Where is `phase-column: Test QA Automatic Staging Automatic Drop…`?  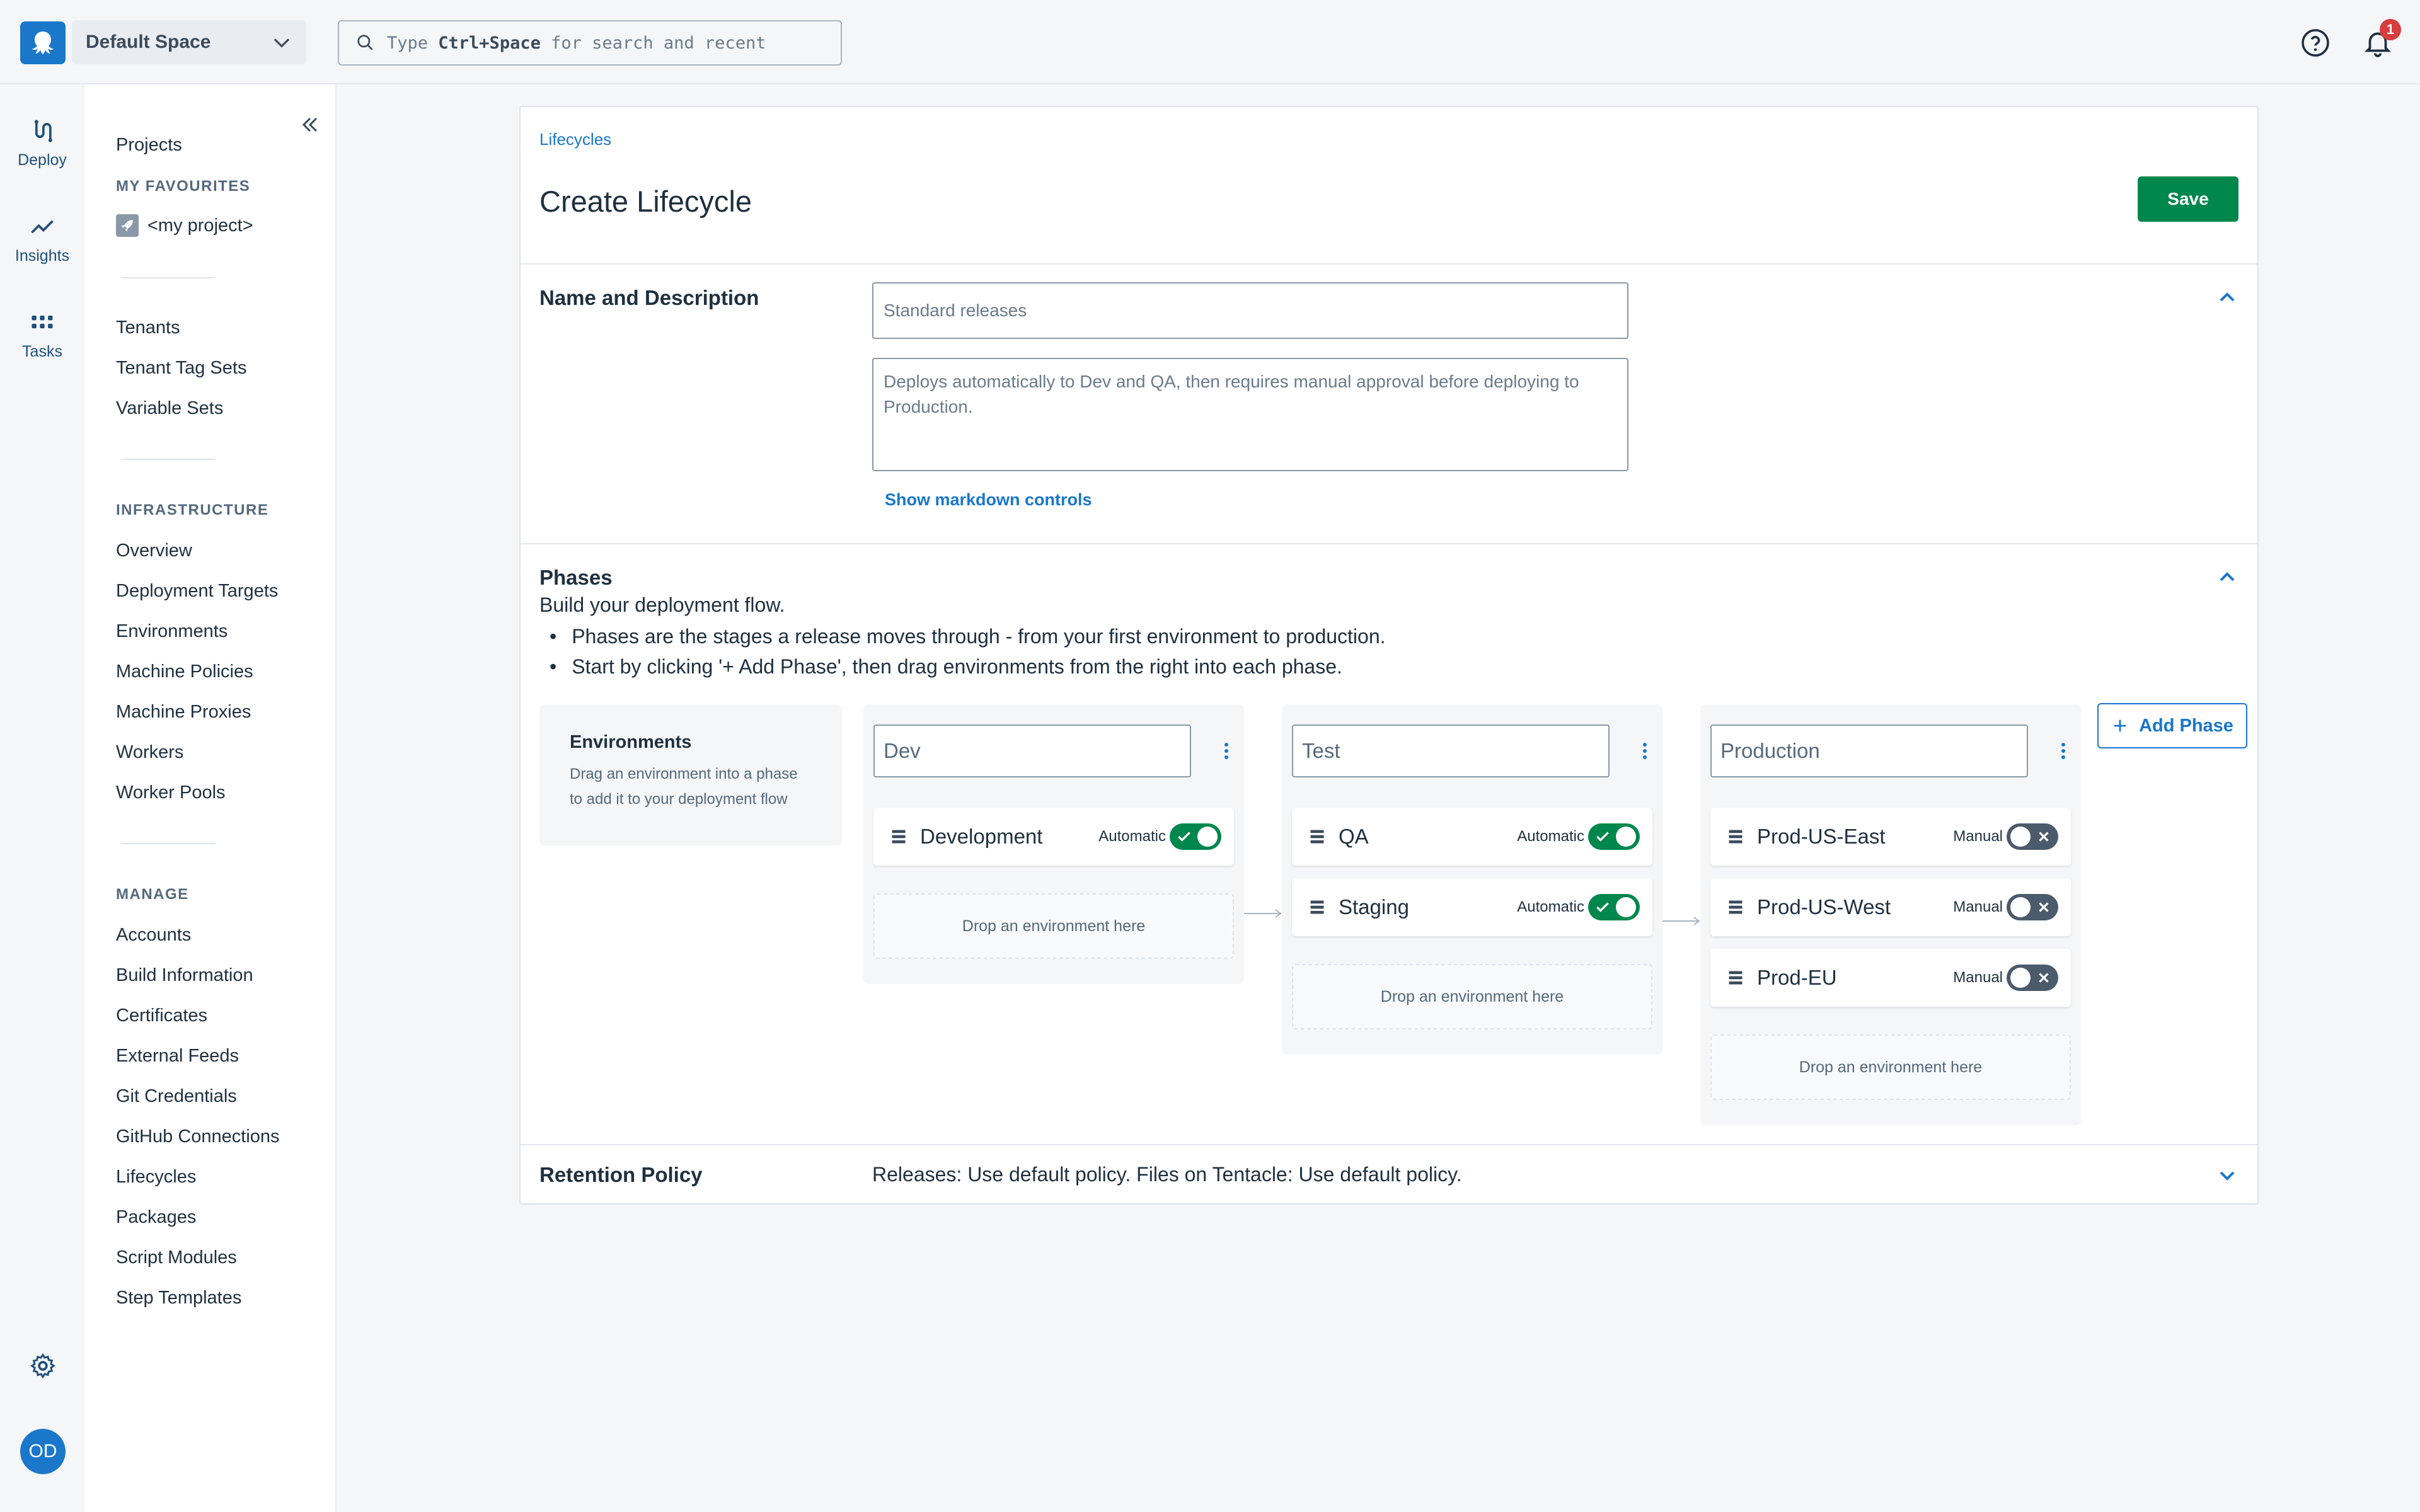 phase-column: Test QA Automatic Staging Automatic Drop… is located at coordinates (1472, 879).